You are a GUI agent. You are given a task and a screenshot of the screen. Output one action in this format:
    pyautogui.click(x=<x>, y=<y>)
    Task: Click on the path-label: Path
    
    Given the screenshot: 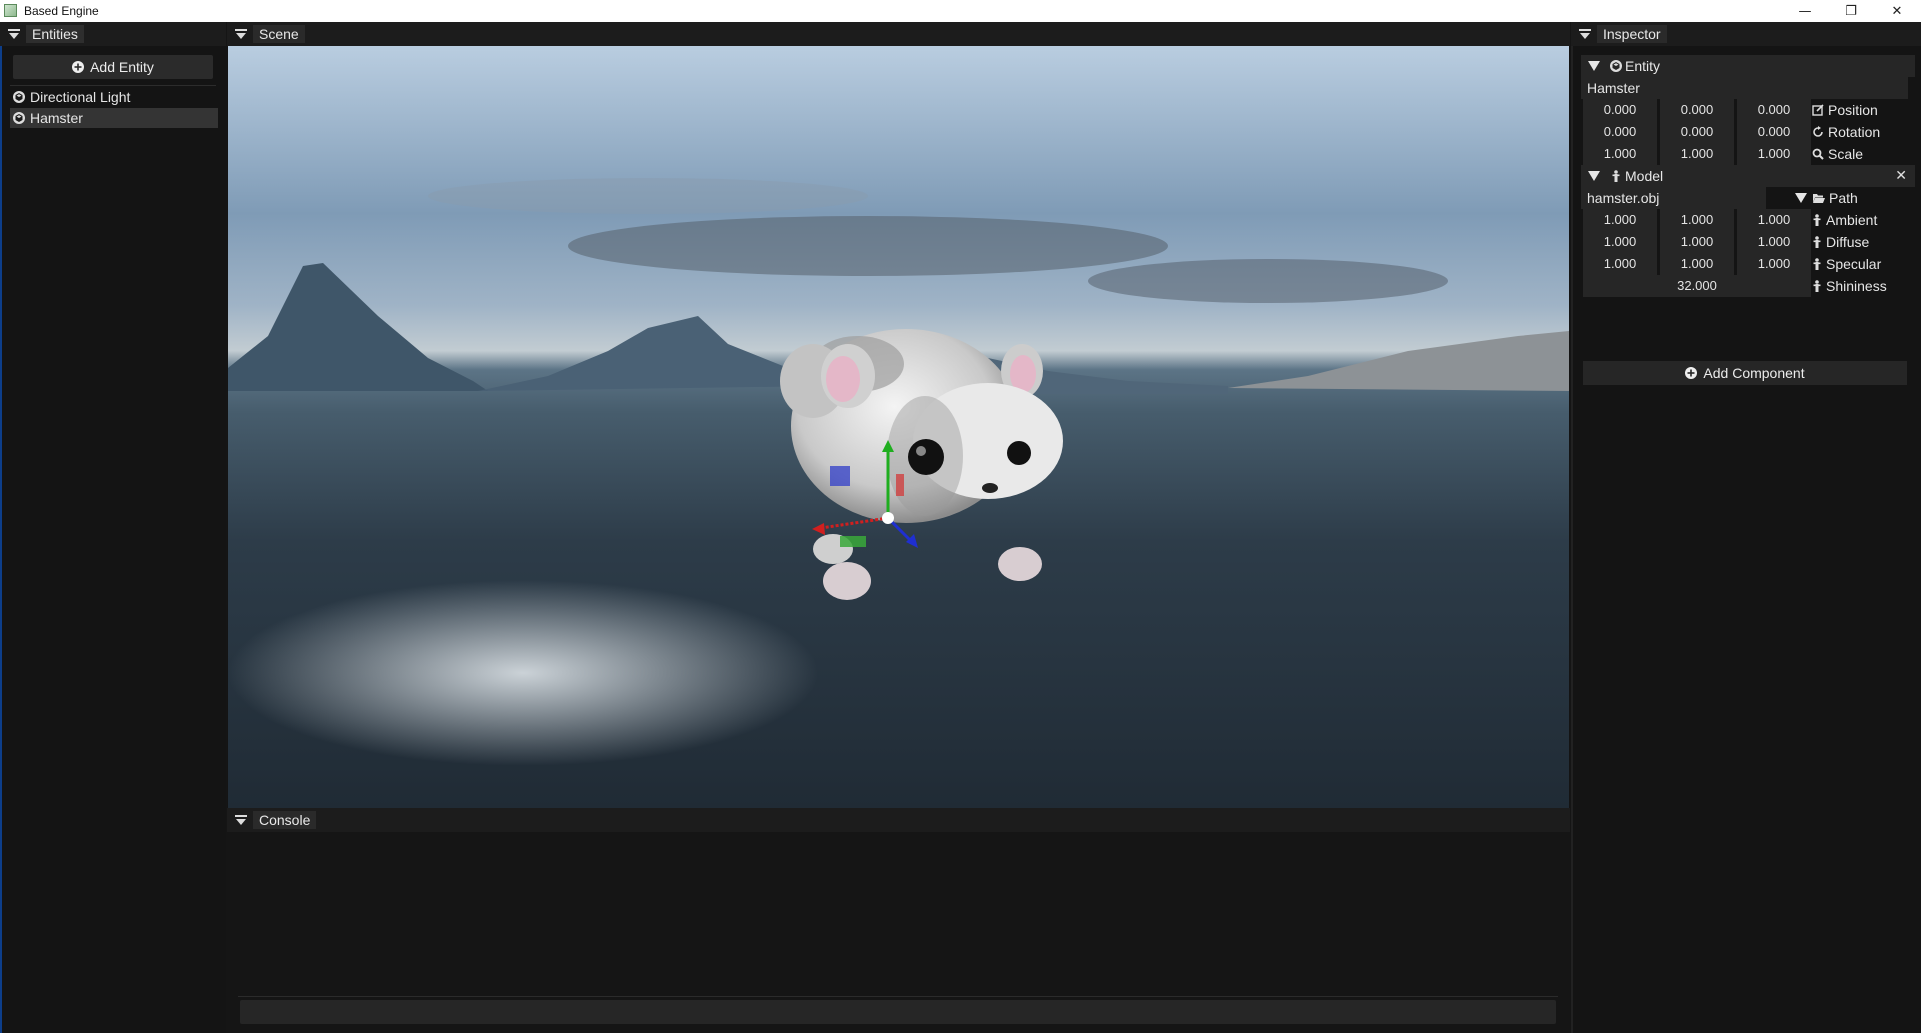 What is the action you would take?
    pyautogui.click(x=1835, y=198)
    